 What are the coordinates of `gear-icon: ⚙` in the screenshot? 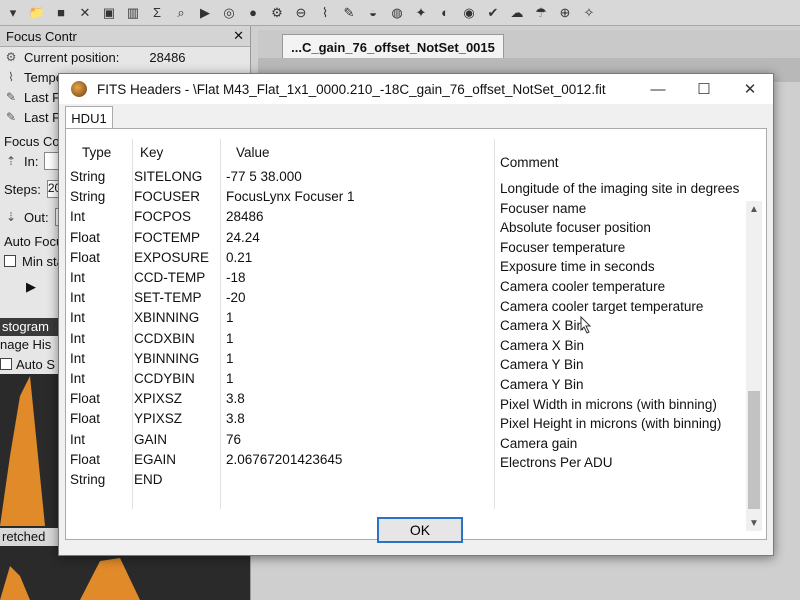 It's located at (277, 13).